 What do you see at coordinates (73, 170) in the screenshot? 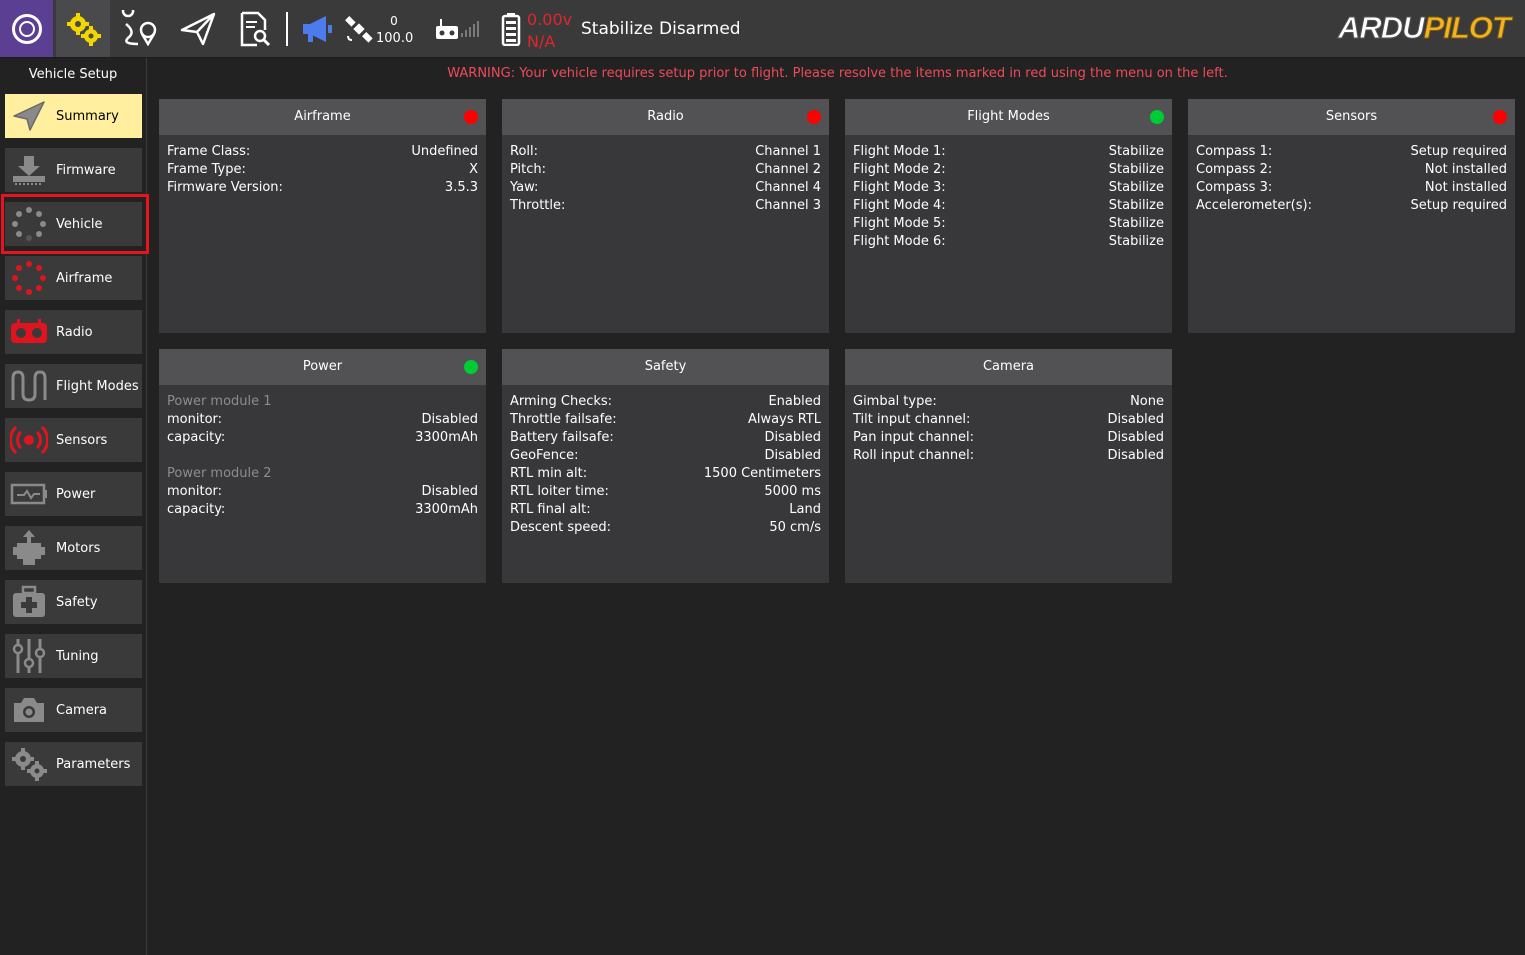
I see `sidebar-item-firmware: Firmware` at bounding box center [73, 170].